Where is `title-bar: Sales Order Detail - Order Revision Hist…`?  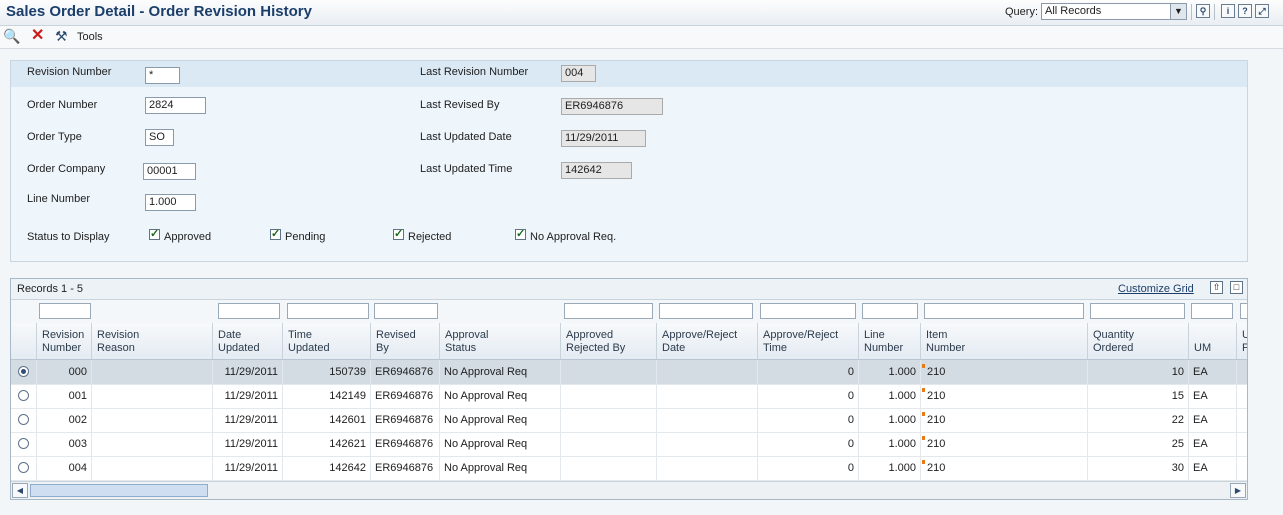 title-bar: Sales Order Detail - Order Revision Hist… is located at coordinates (641, 13).